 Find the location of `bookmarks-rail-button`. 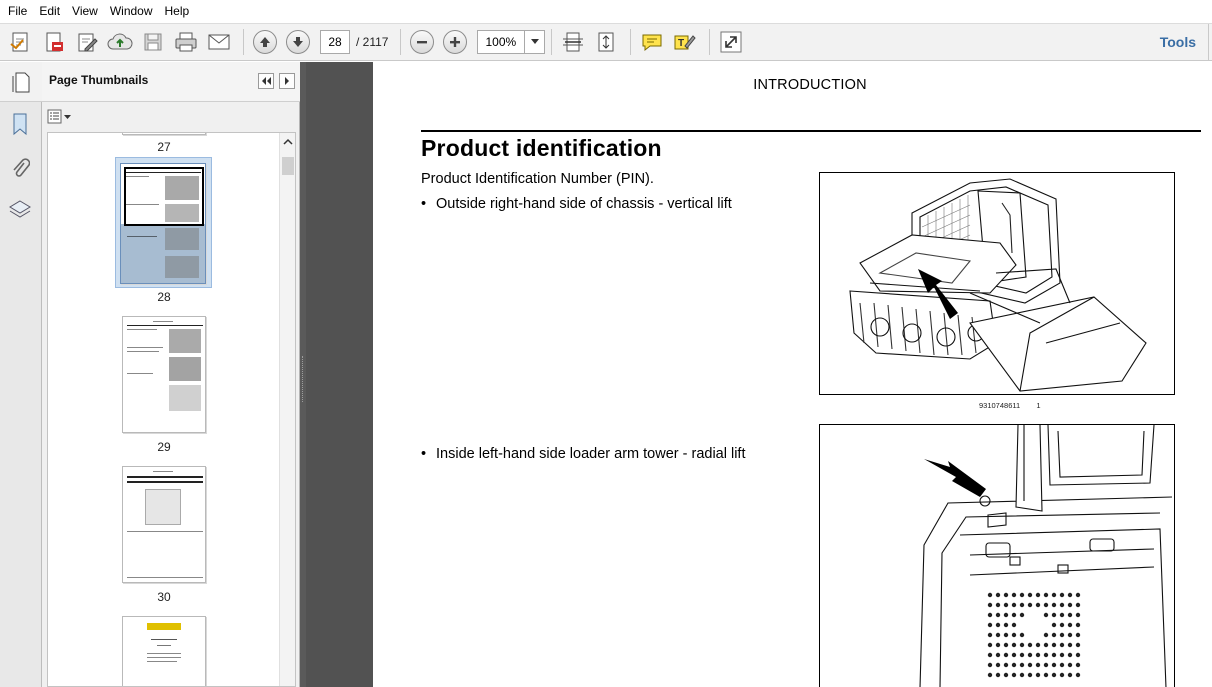

bookmarks-rail-button is located at coordinates (20, 124).